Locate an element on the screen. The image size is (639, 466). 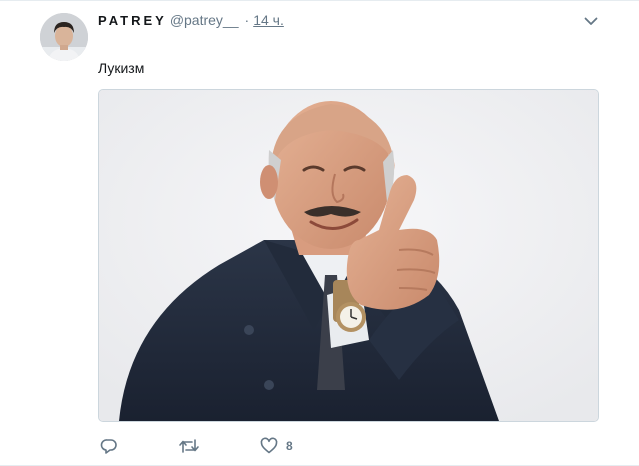
display-name: PATREY is located at coordinates (132, 20).